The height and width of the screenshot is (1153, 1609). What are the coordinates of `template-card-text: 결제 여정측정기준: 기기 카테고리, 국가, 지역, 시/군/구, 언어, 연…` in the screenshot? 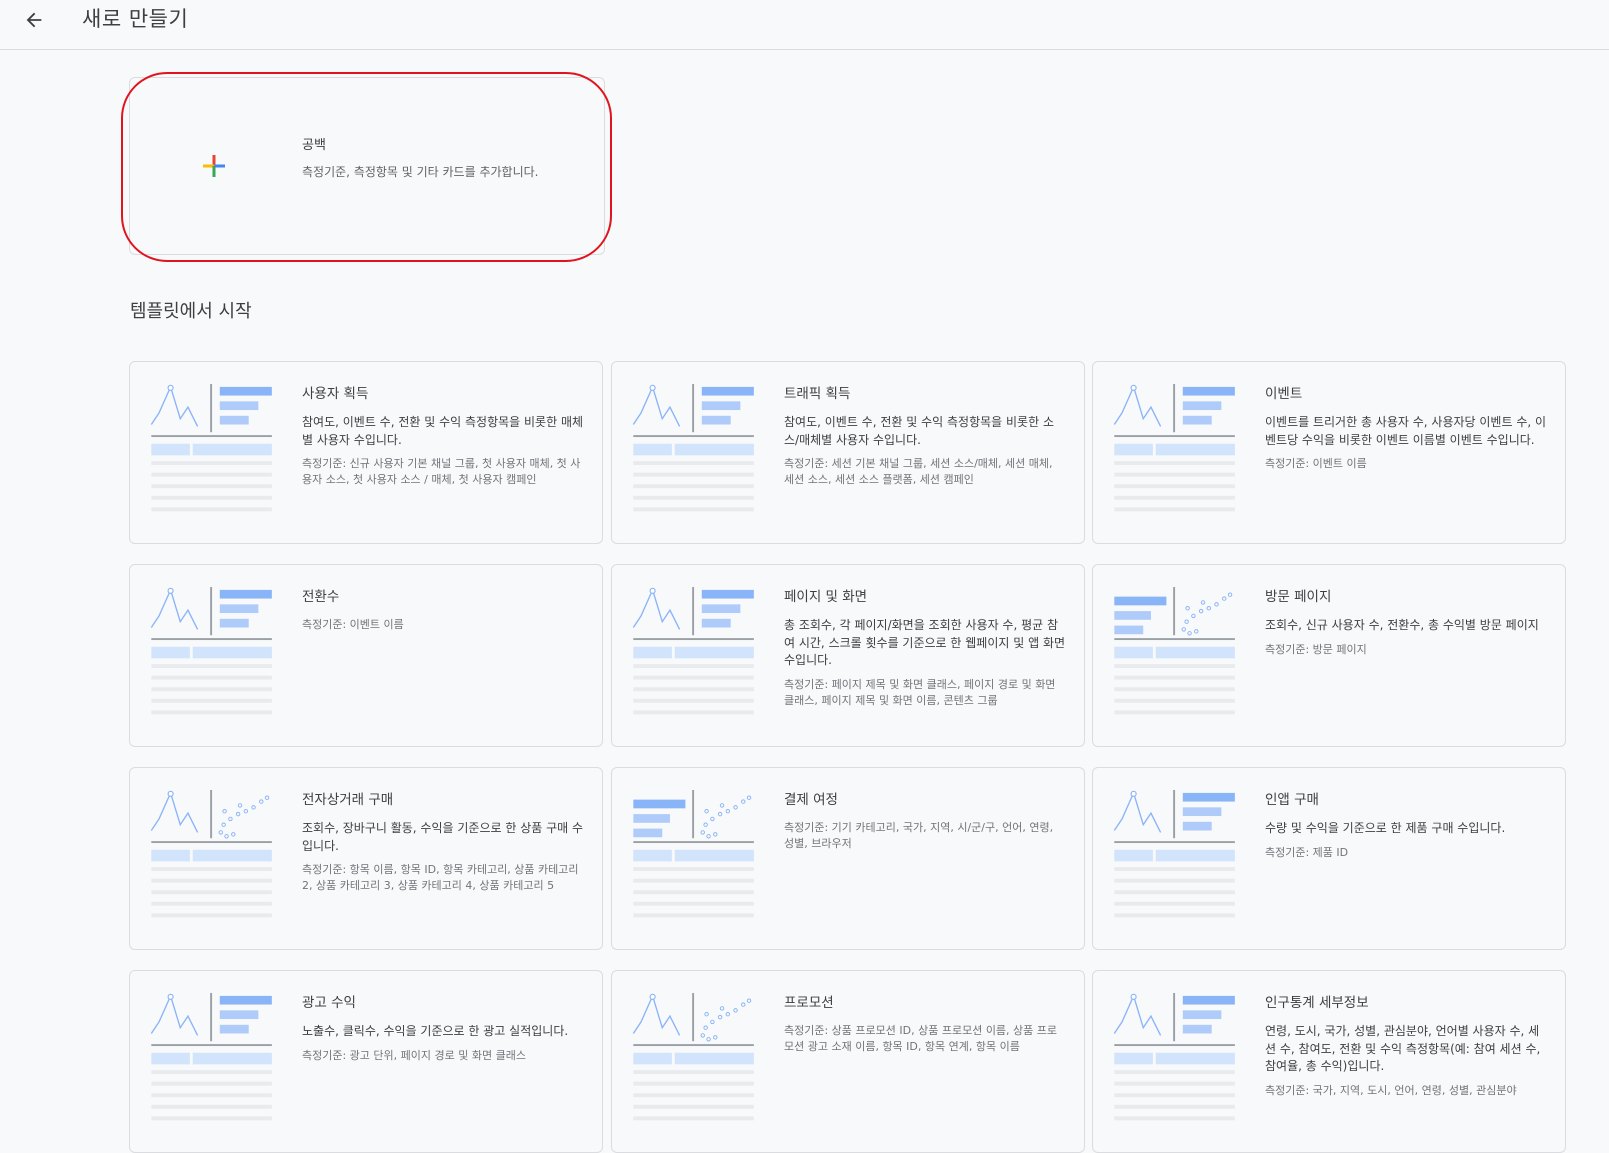 It's located at (925, 820).